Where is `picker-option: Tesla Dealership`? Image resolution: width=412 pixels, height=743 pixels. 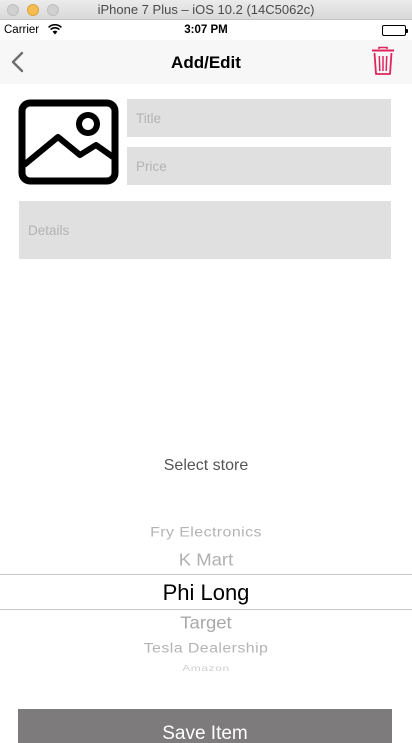
picker-option: Tesla Dealership is located at coordinates (206, 649).